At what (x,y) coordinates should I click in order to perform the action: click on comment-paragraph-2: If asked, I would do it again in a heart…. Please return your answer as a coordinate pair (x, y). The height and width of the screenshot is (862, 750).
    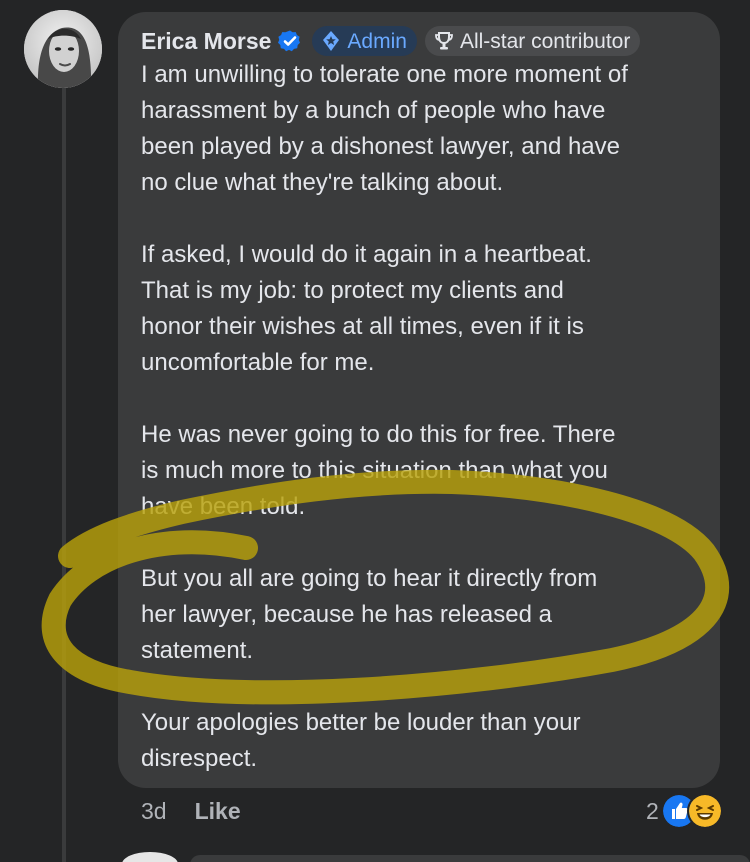
    Looking at the image, I should click on (366, 308).